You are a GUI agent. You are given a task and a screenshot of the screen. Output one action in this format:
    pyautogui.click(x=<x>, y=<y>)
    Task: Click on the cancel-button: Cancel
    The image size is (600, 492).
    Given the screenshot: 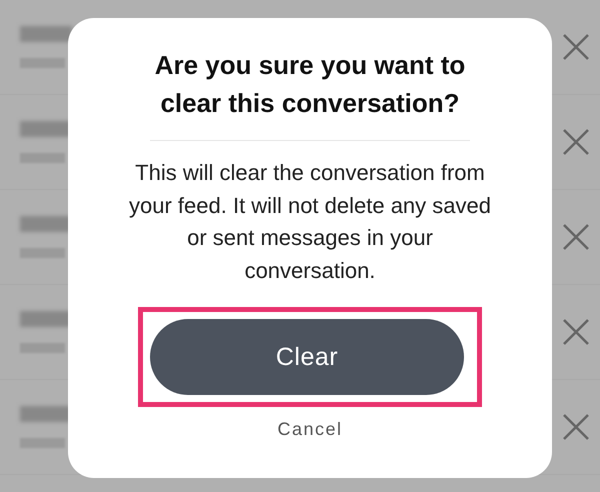 What is the action you would take?
    pyautogui.click(x=310, y=429)
    